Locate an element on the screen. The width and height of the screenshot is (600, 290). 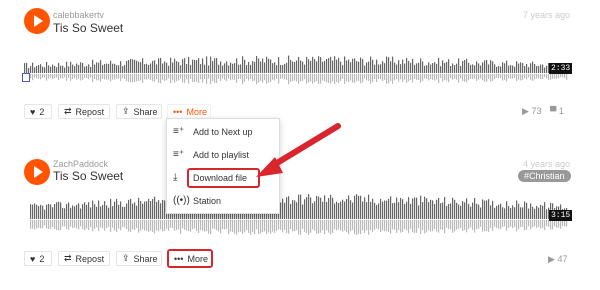
annotation-arrow is located at coordinates (298, 150).